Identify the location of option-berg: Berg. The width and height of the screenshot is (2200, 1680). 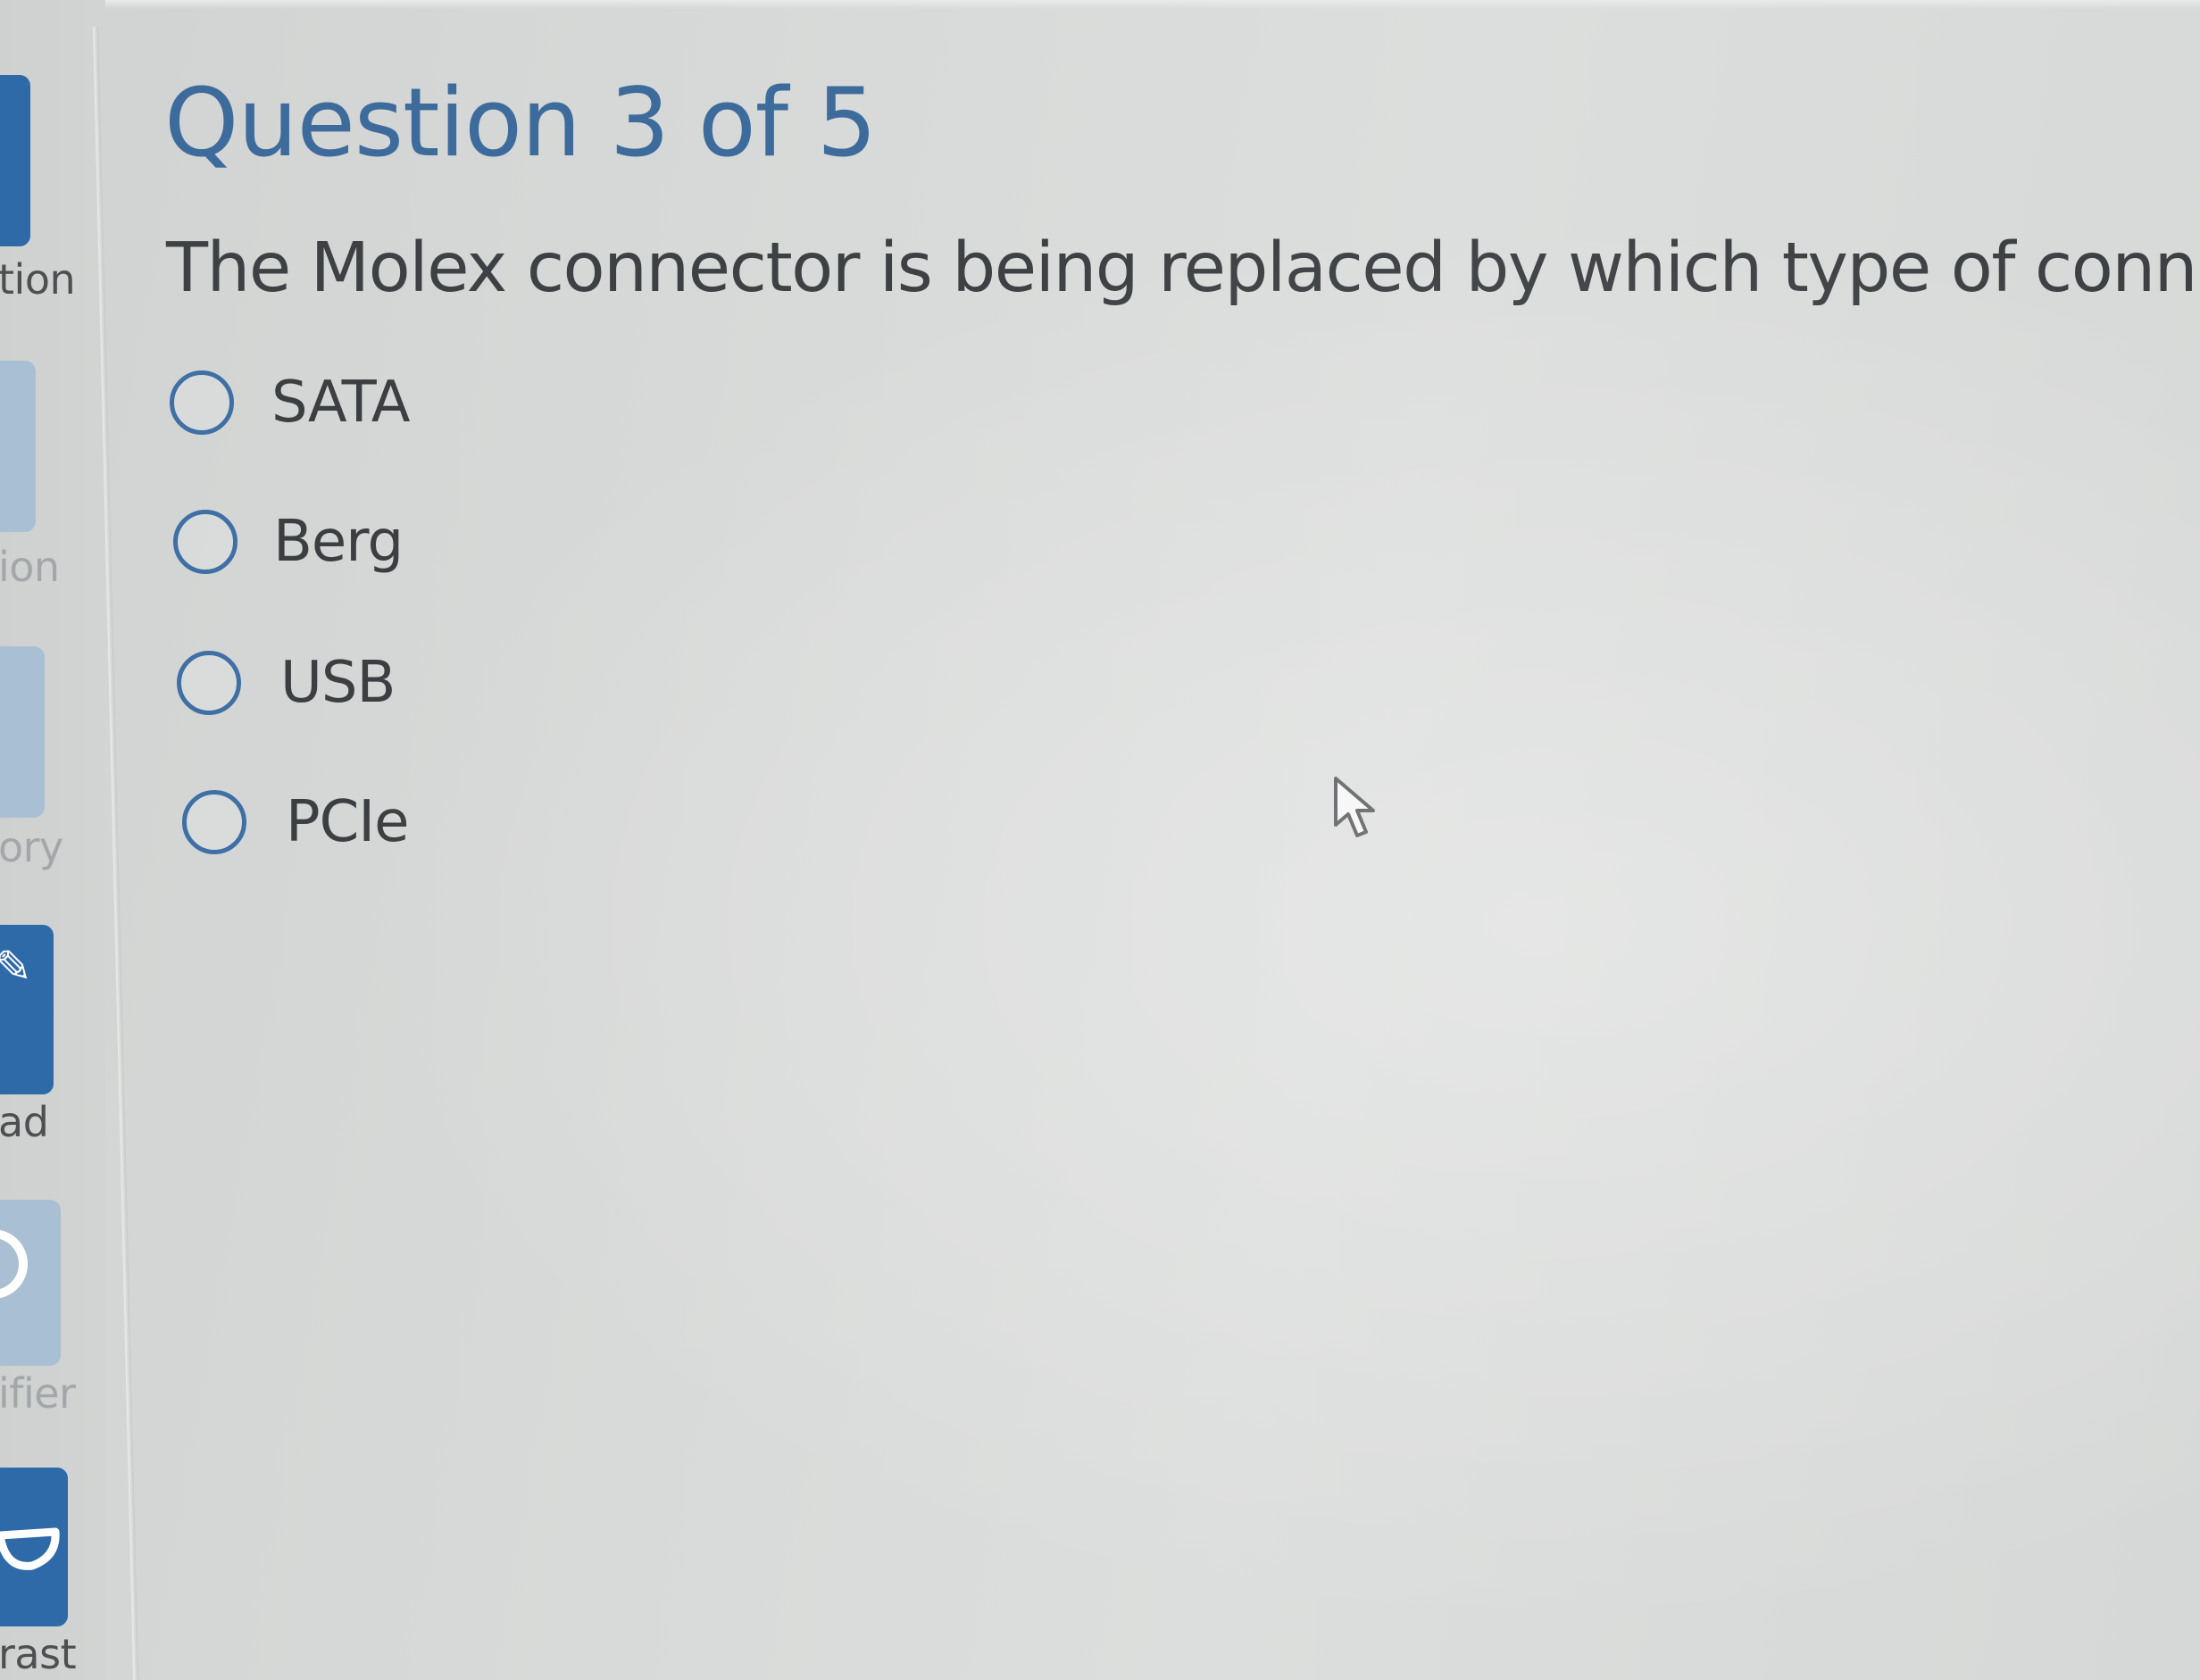
(288, 542).